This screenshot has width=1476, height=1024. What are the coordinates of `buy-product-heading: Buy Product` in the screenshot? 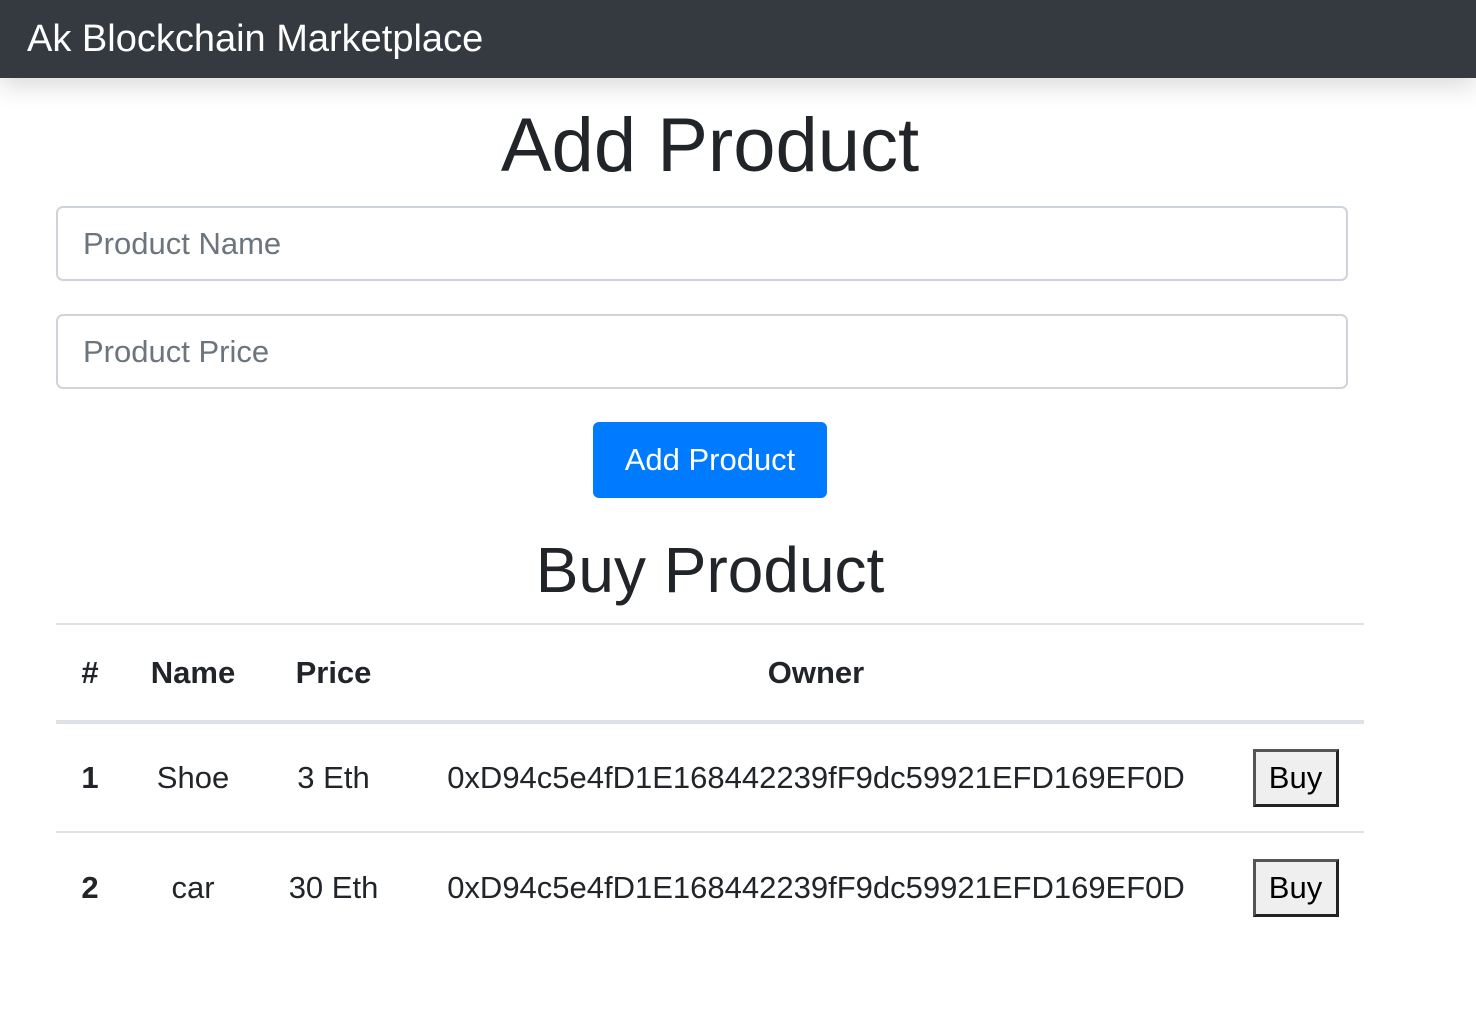 It's located at (710, 570).